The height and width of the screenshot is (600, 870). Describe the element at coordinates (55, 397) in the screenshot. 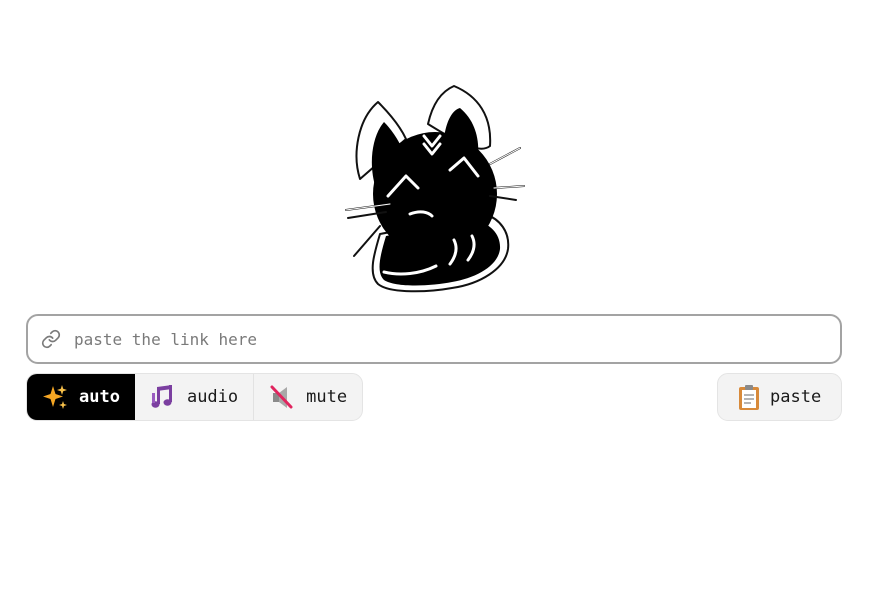

I see `sparkles-icon` at that location.